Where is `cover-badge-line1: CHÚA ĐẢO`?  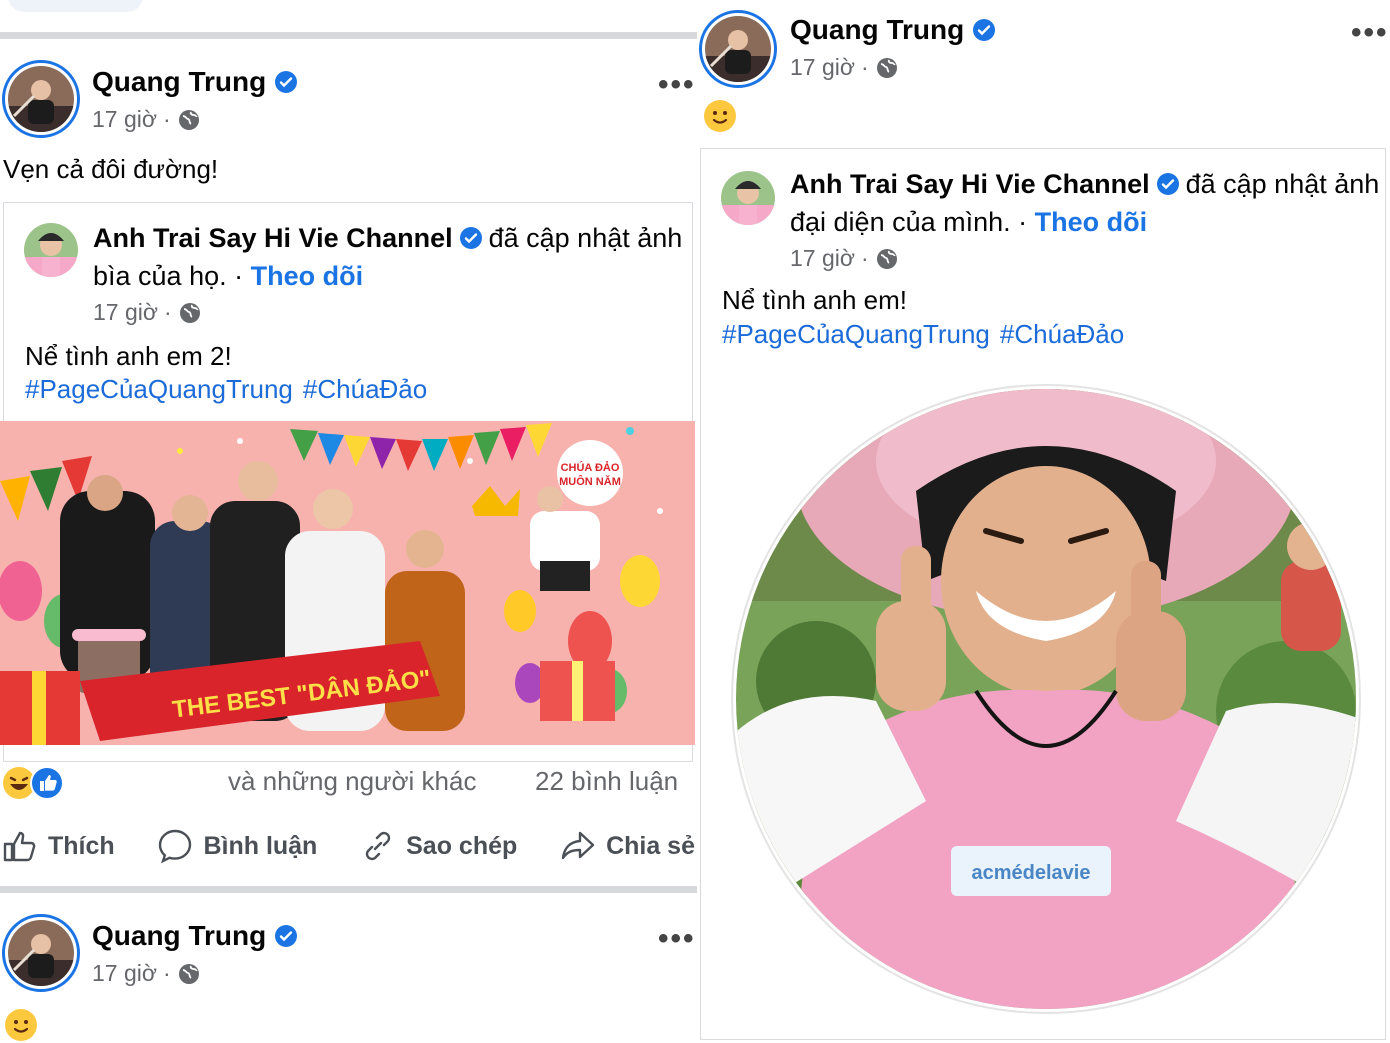
cover-badge-line1: CHÚA ĐẢO is located at coordinates (590, 467).